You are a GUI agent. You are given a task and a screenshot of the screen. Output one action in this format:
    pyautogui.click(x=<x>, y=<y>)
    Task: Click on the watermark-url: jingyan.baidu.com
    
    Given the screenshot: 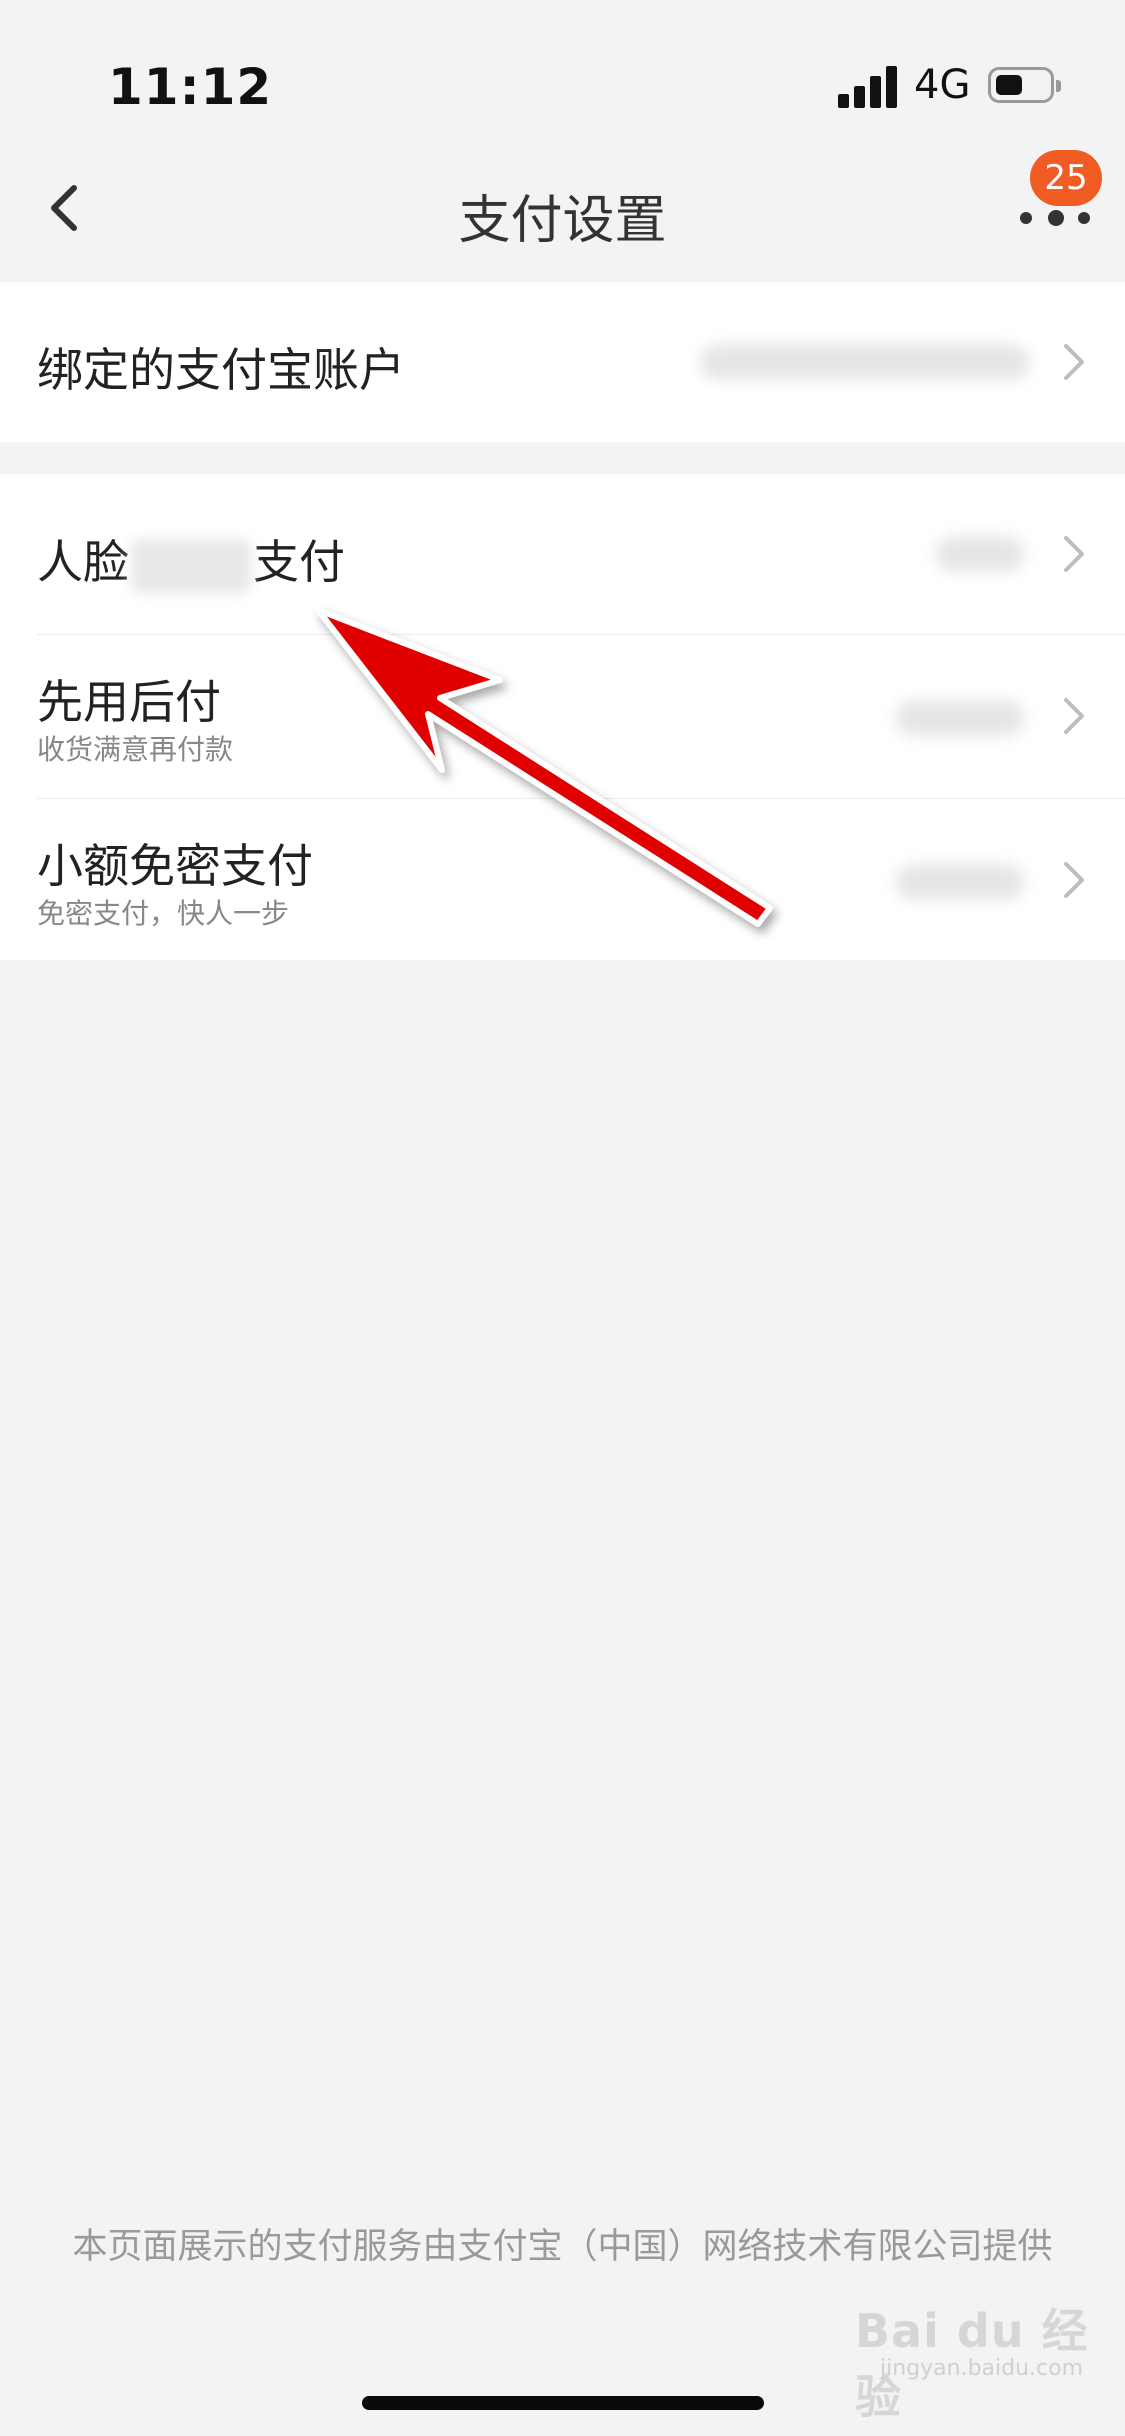 What is the action you would take?
    pyautogui.click(x=982, y=2368)
    